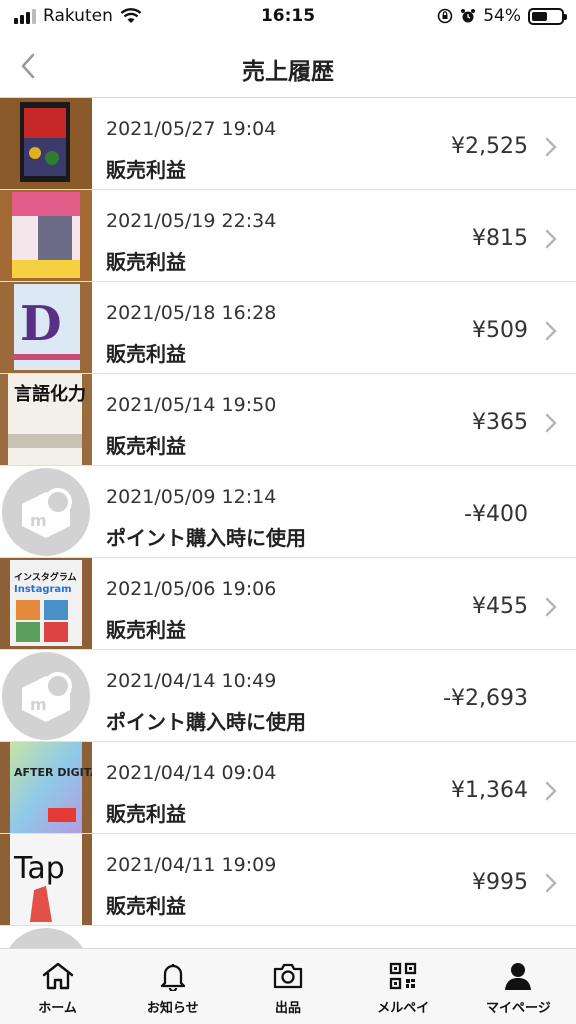 The image size is (576, 1024). What do you see at coordinates (518, 976) in the screenshot?
I see `user-icon` at bounding box center [518, 976].